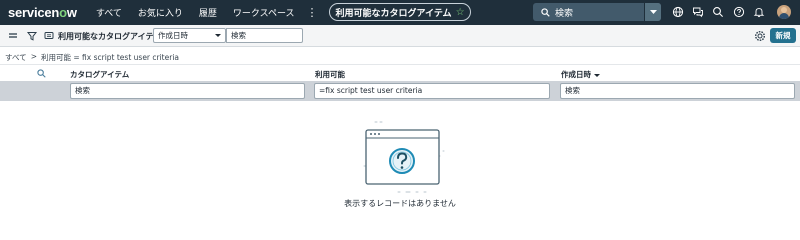 Image resolution: width=800 pixels, height=240 pixels. What do you see at coordinates (160, 12) in the screenshot?
I see `nav-favorites: お気に入り` at bounding box center [160, 12].